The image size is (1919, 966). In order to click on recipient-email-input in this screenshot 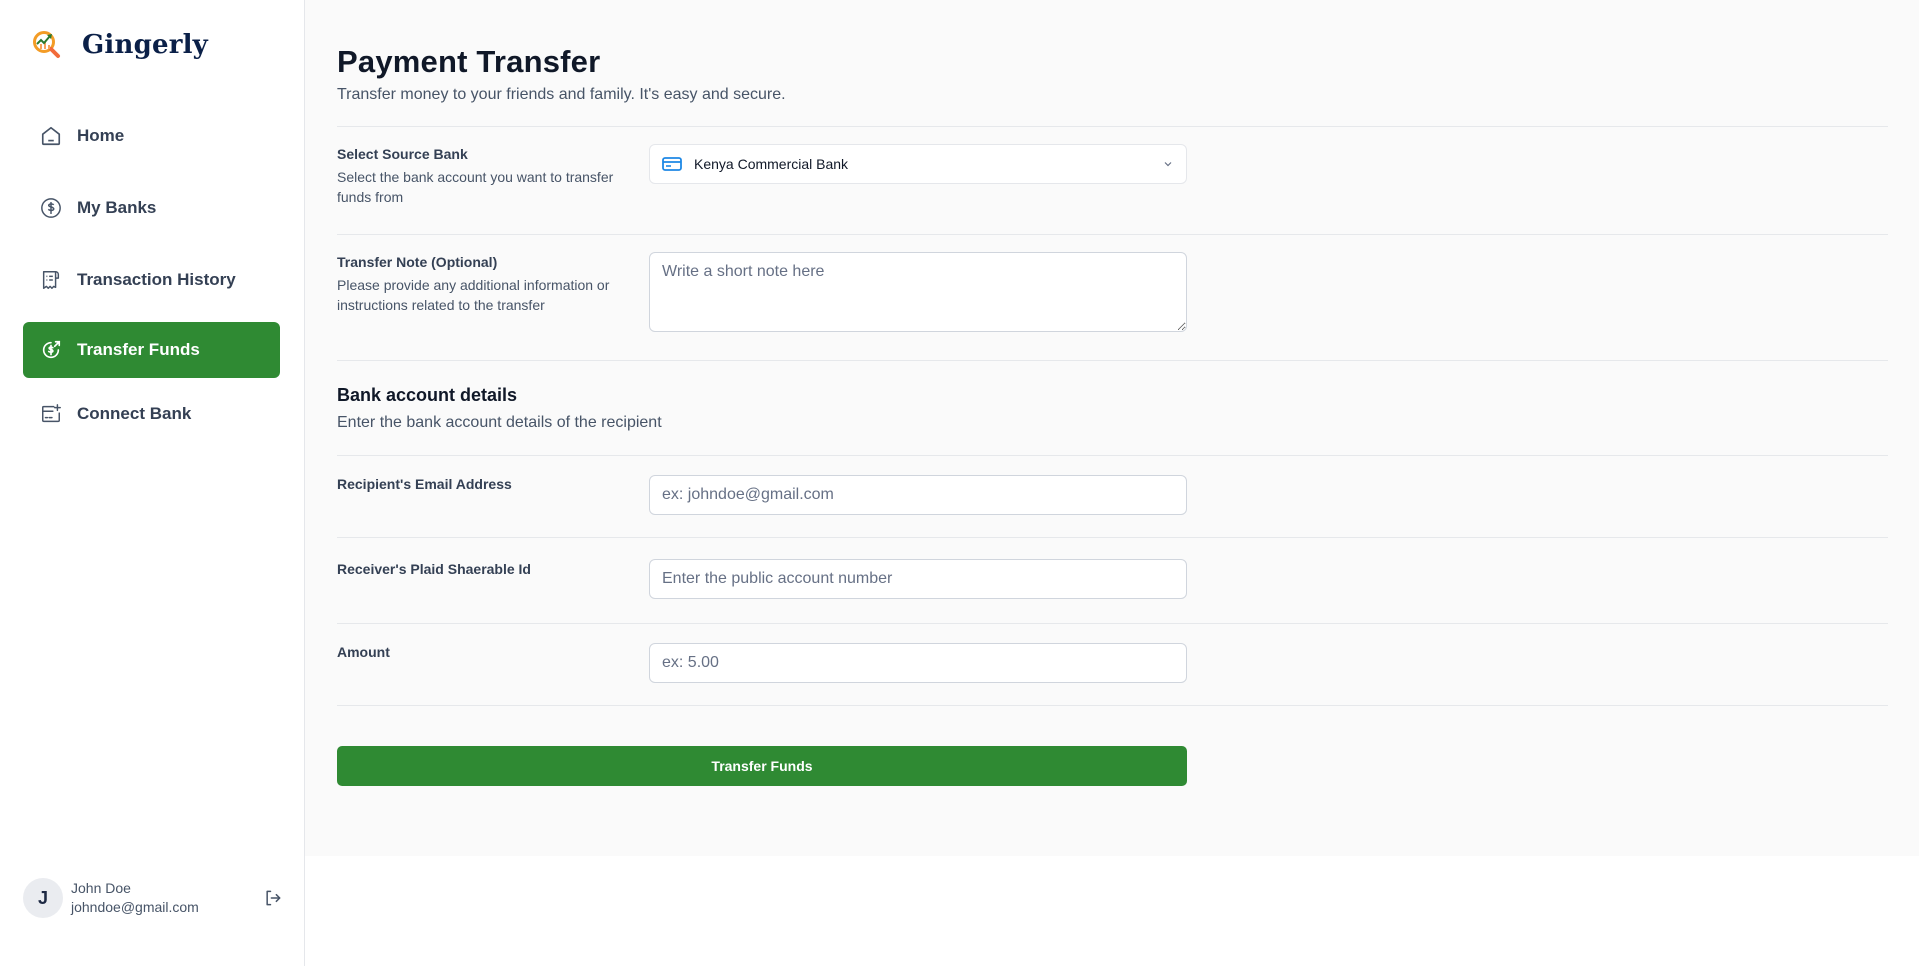, I will do `click(918, 495)`.